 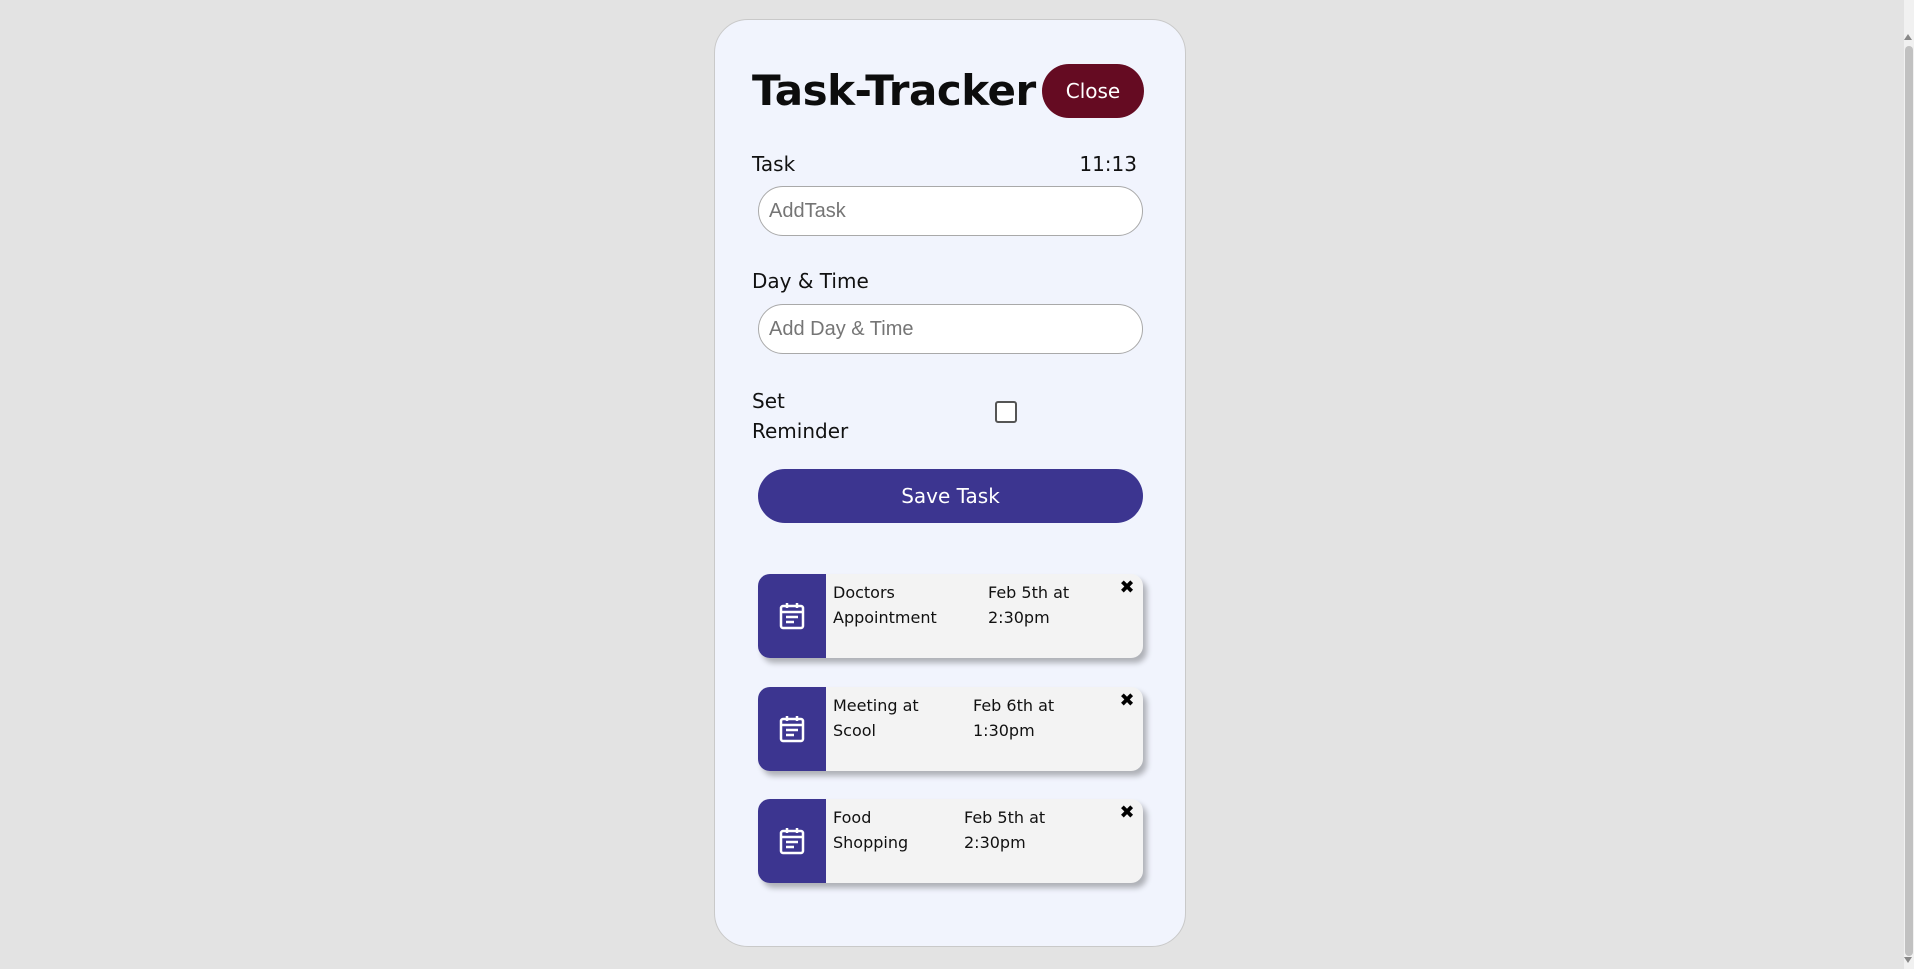 I want to click on scroll-up-icon, so click(x=1908, y=37).